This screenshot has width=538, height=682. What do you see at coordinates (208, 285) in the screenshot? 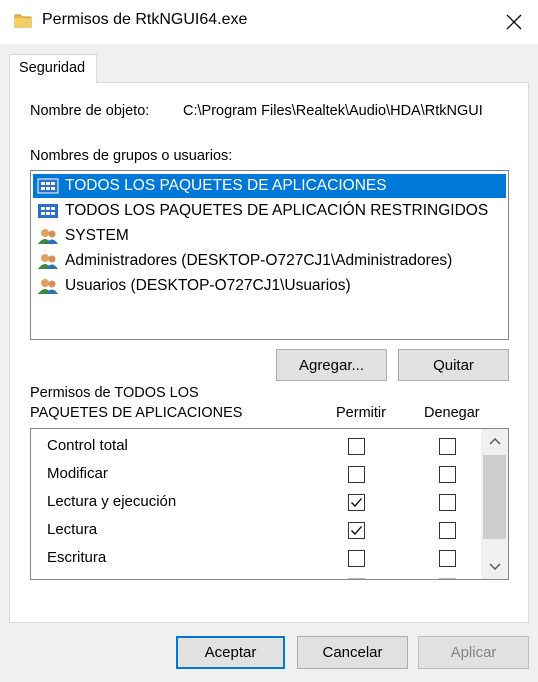
I see `group-item-label: Usuarios (DESKTOP-O727CJ1\Usuarios)` at bounding box center [208, 285].